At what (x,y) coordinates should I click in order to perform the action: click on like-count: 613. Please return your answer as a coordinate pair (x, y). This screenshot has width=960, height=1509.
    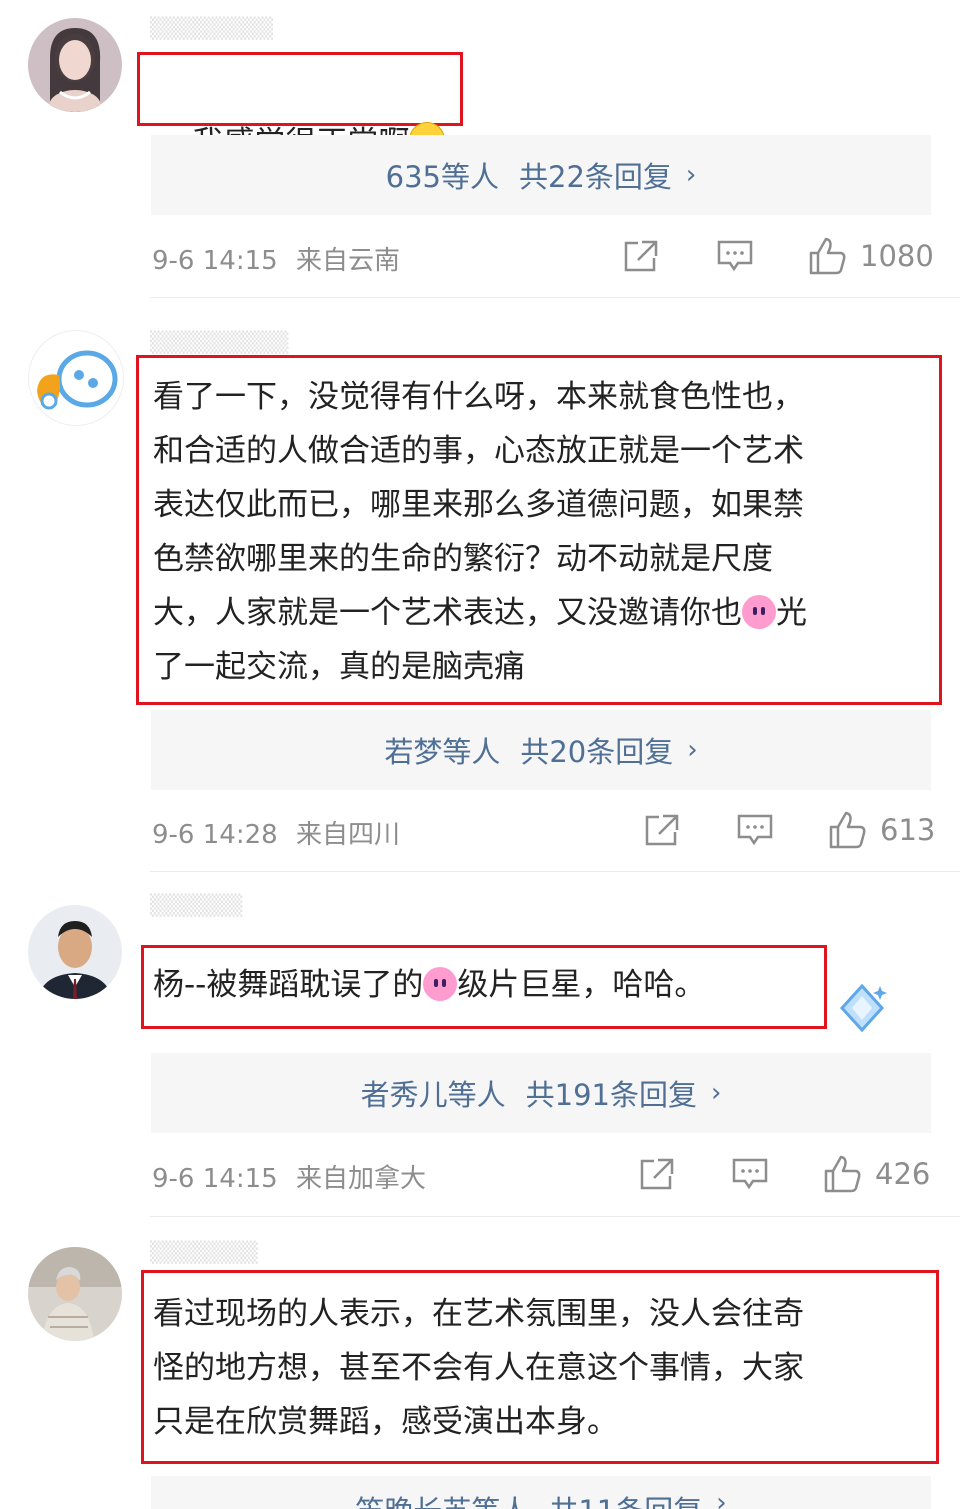
    Looking at the image, I should click on (908, 830).